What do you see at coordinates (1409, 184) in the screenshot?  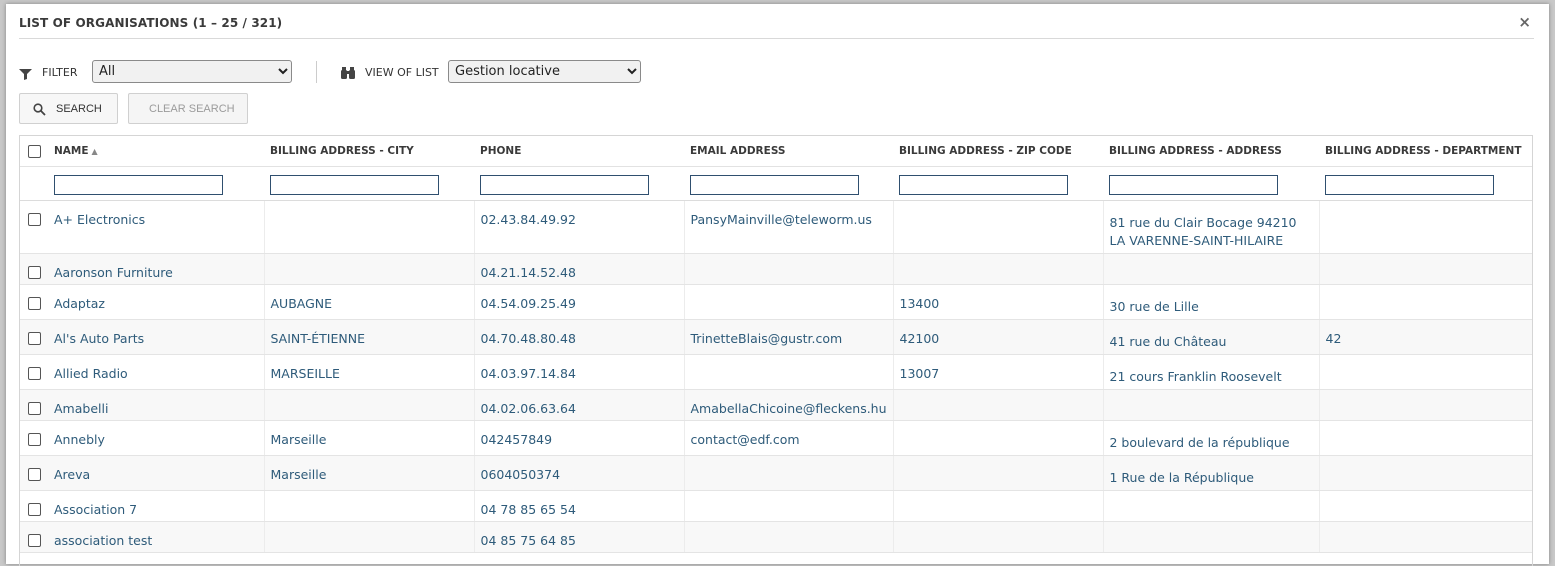 I see `department-filter-input` at bounding box center [1409, 184].